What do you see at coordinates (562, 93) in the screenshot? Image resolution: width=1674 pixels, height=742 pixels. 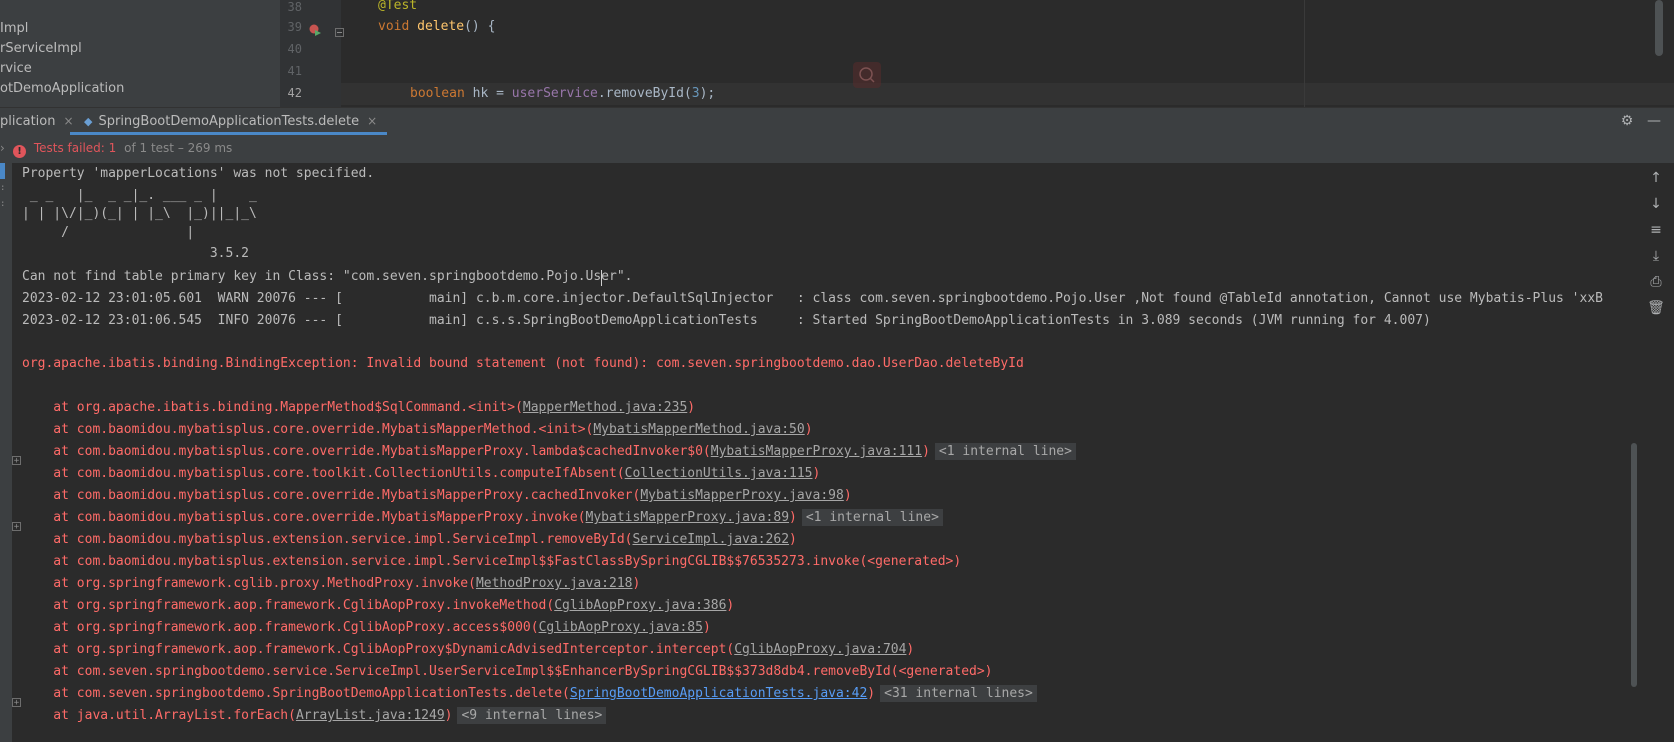 I see `code-line-42: boolean hk = userService.removeById(3);` at bounding box center [562, 93].